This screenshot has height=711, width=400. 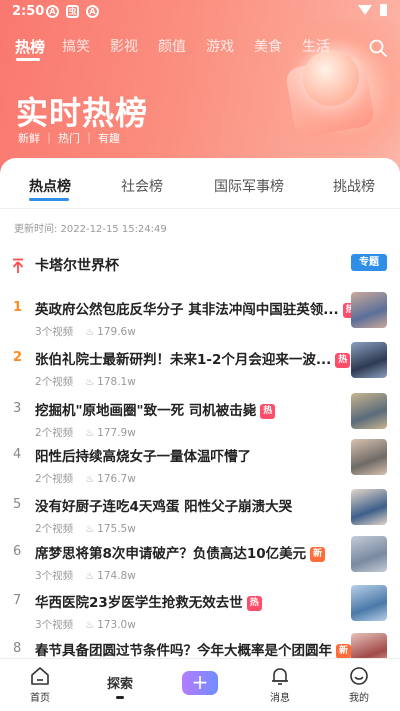 I want to click on rank-number: 2, so click(x=18, y=357).